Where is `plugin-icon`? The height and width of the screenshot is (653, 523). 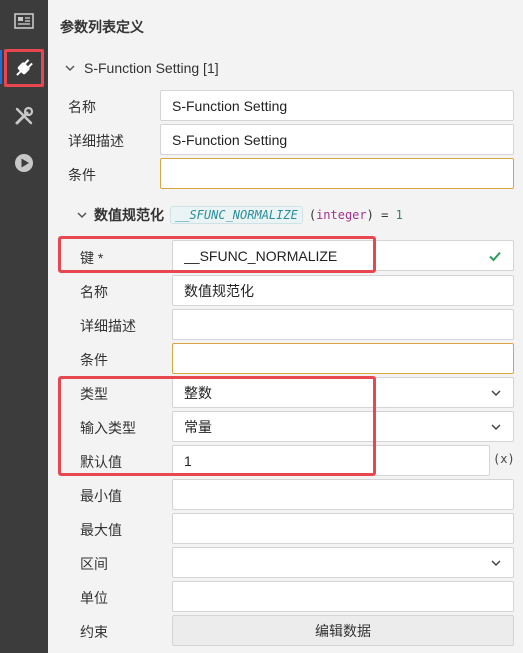 plugin-icon is located at coordinates (24, 68).